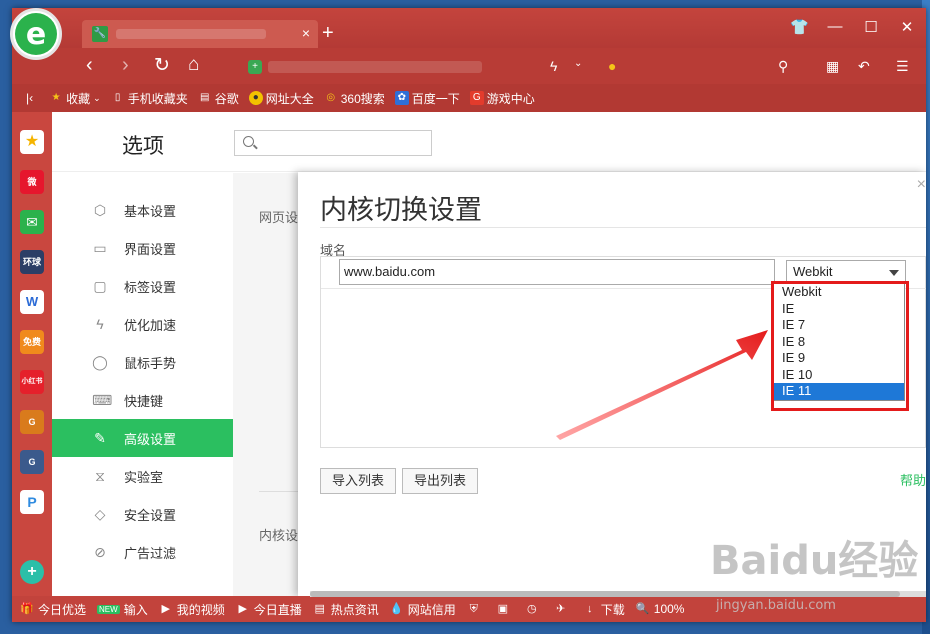  Describe the element at coordinates (32, 462) in the screenshot. I see `game2-app-icon: G` at that location.